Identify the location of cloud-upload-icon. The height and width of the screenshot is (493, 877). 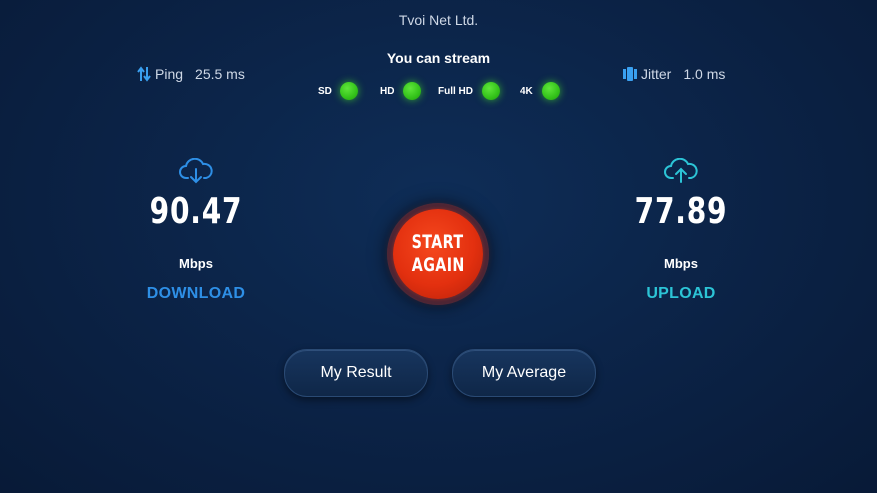
(681, 170).